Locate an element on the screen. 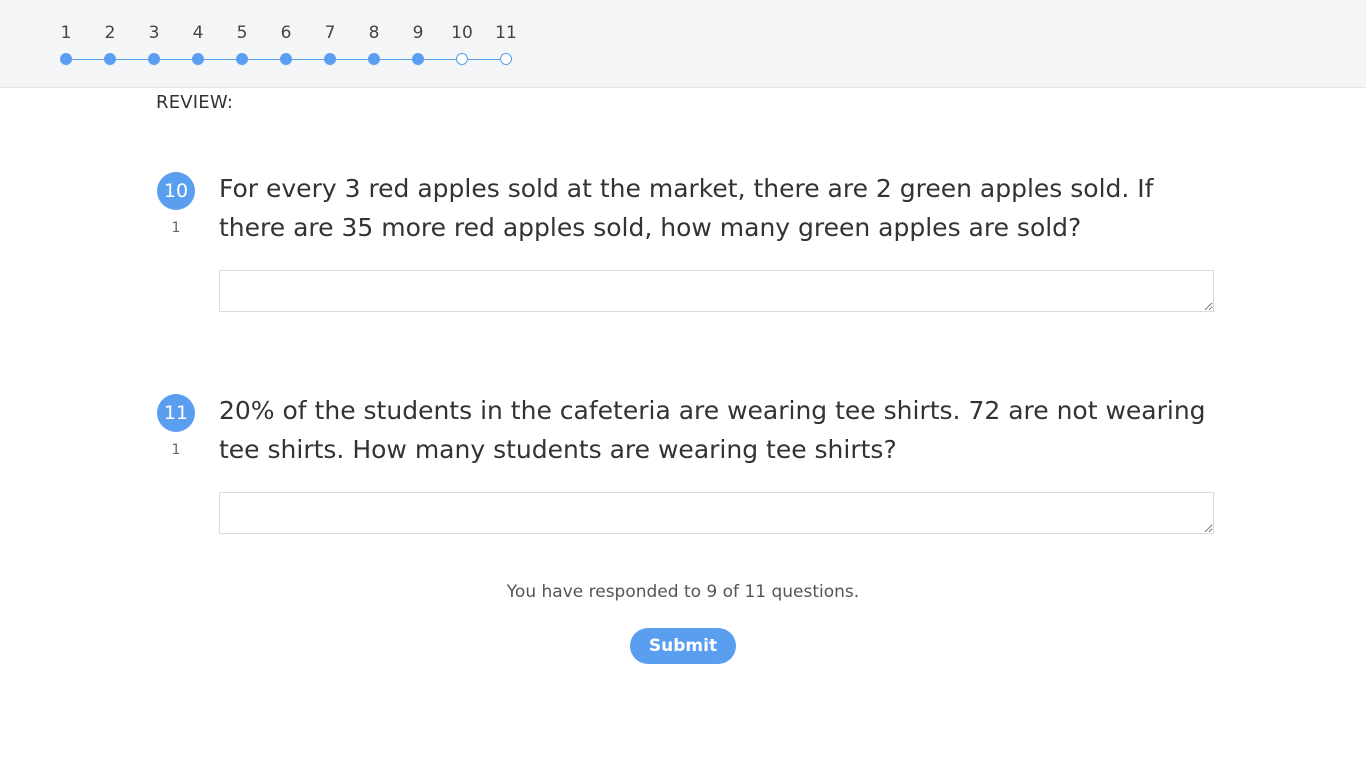 The image size is (1366, 768). step-number: 4 is located at coordinates (198, 33).